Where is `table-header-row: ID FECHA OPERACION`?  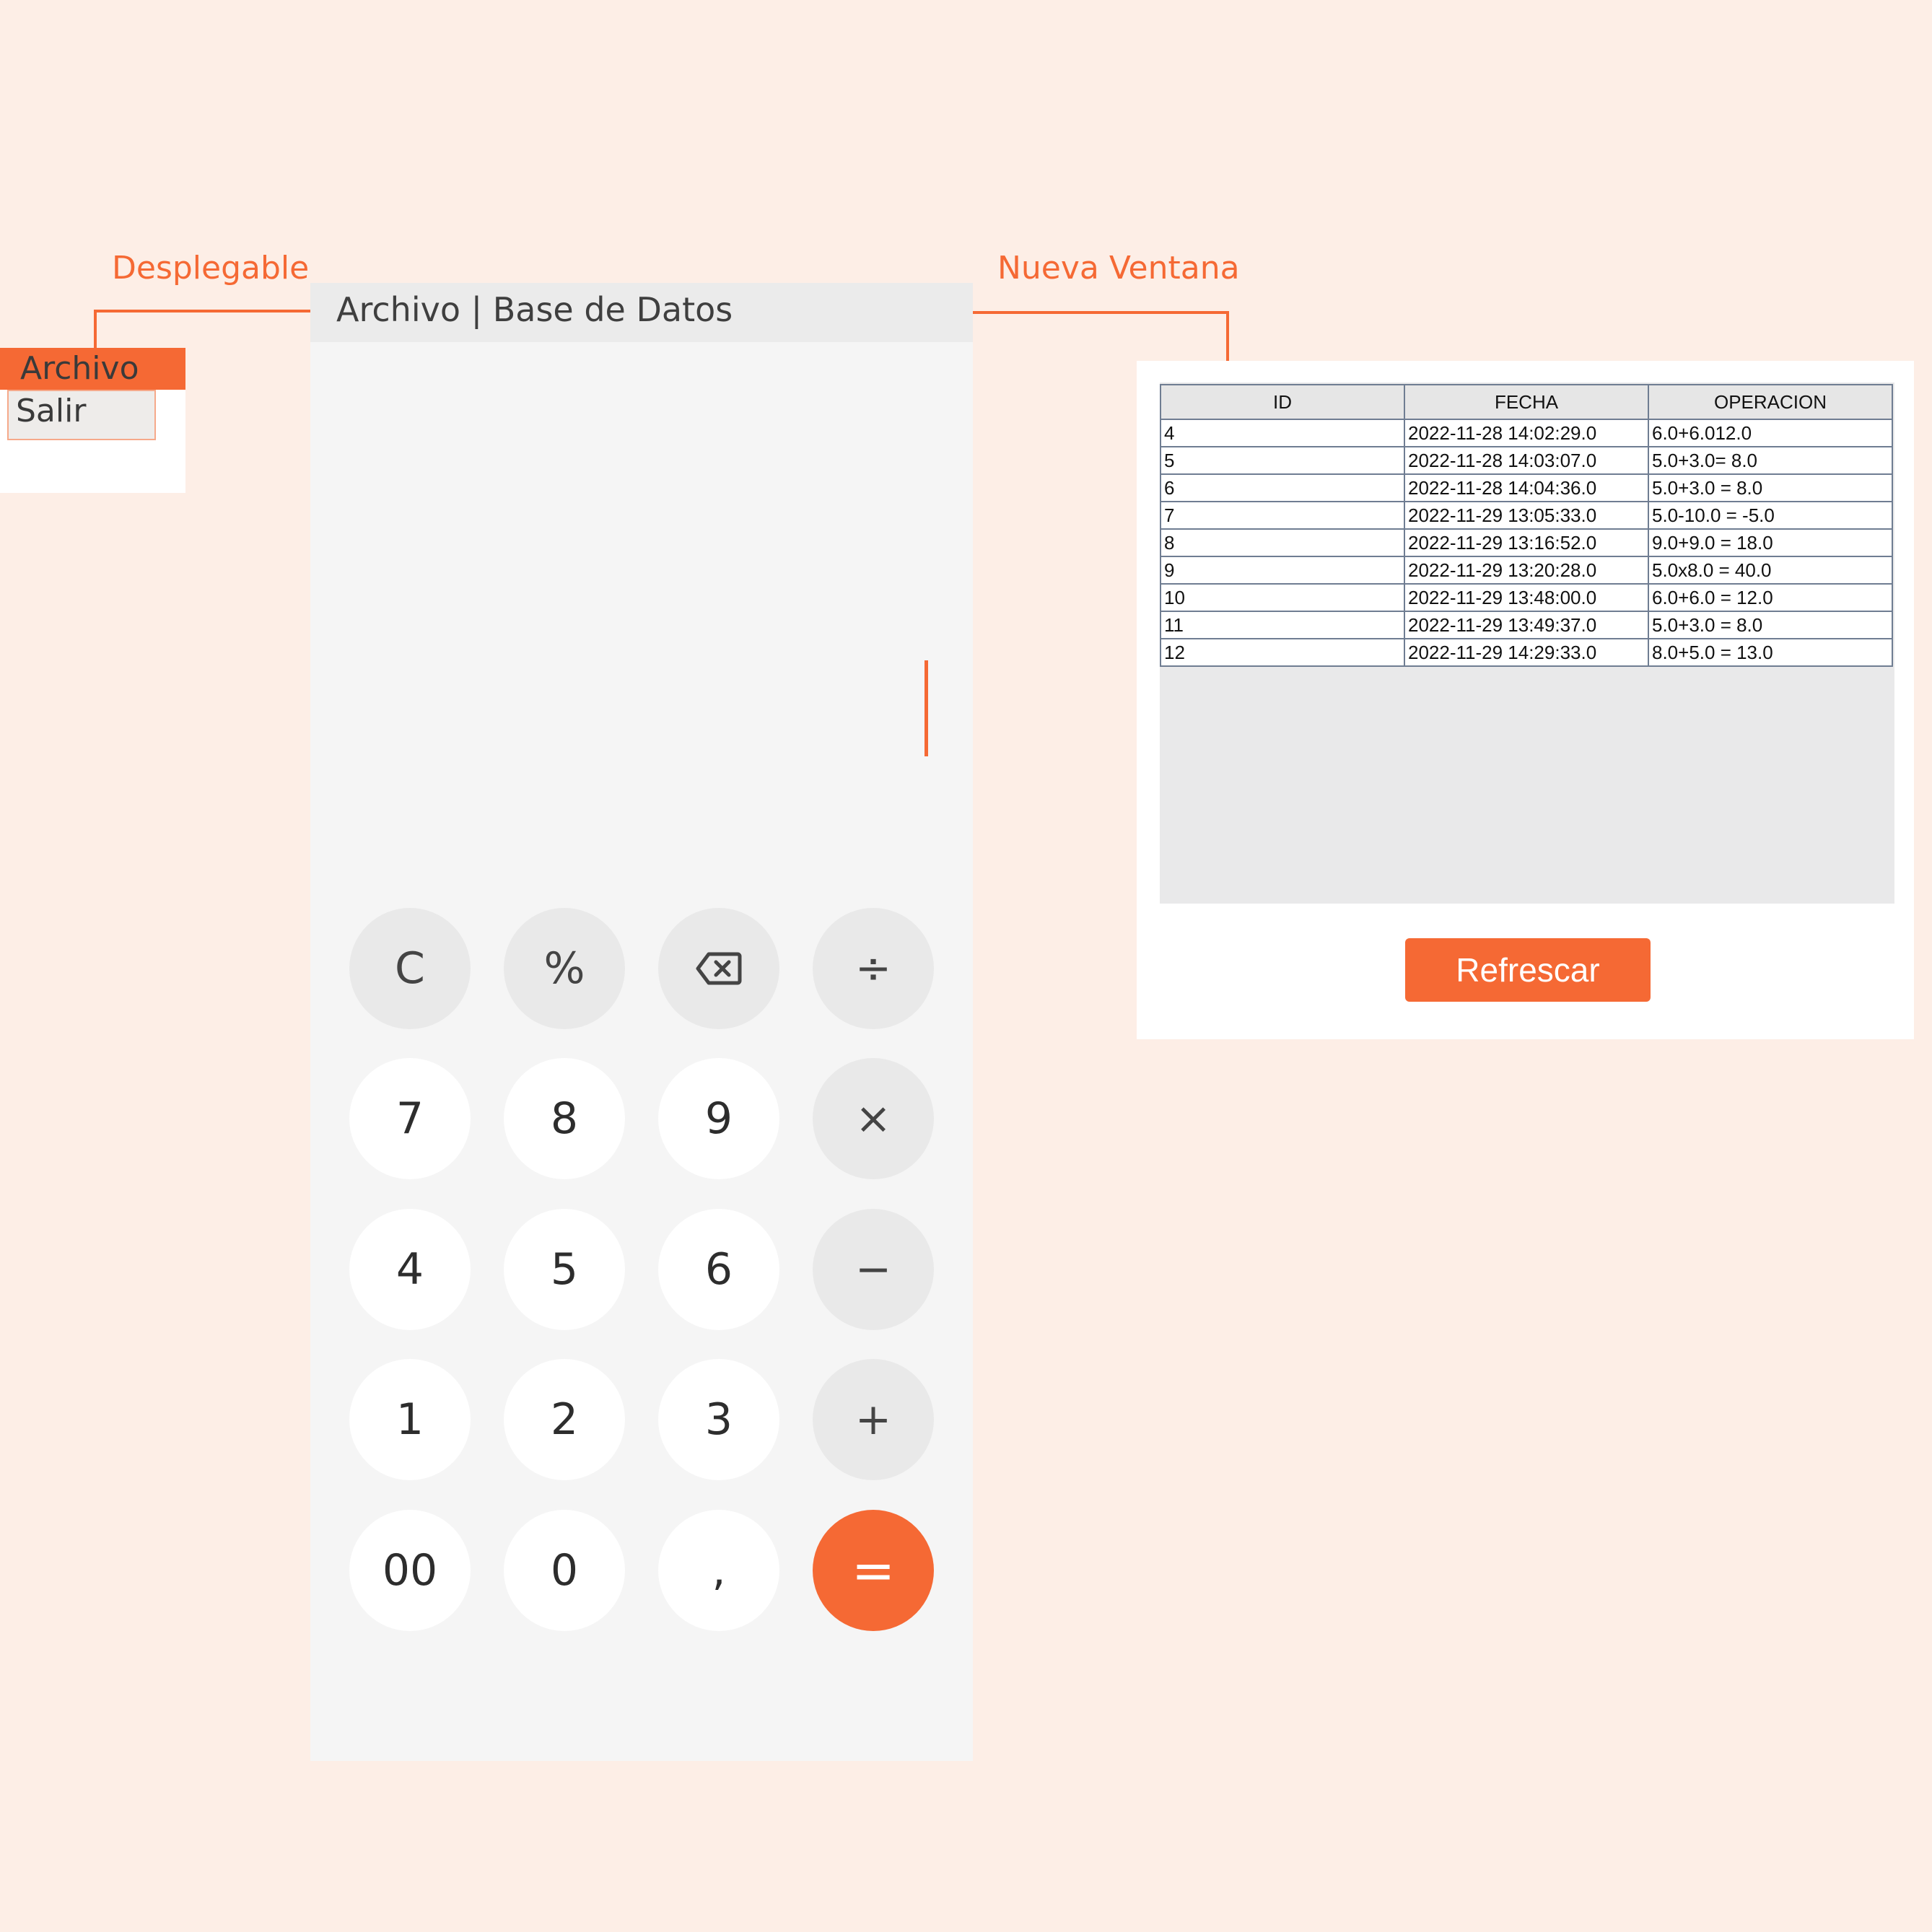
table-header-row: ID FECHA OPERACION is located at coordinates (1526, 402).